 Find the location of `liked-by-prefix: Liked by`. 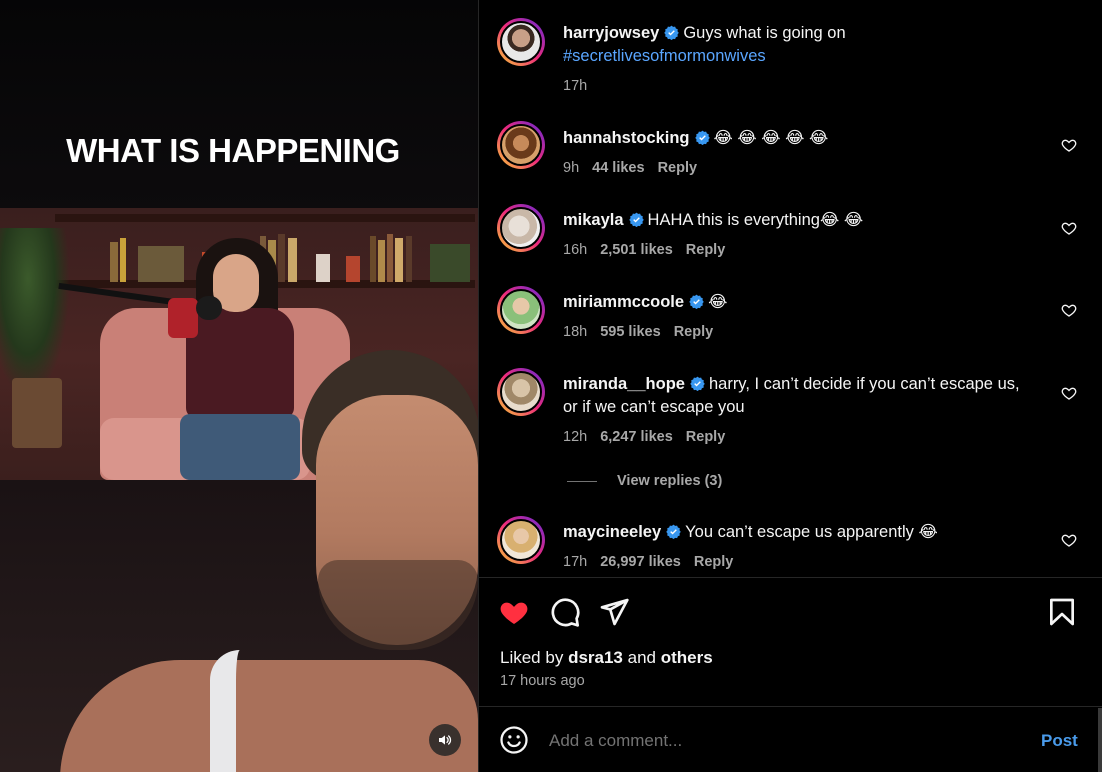

liked-by-prefix: Liked by is located at coordinates (532, 657).